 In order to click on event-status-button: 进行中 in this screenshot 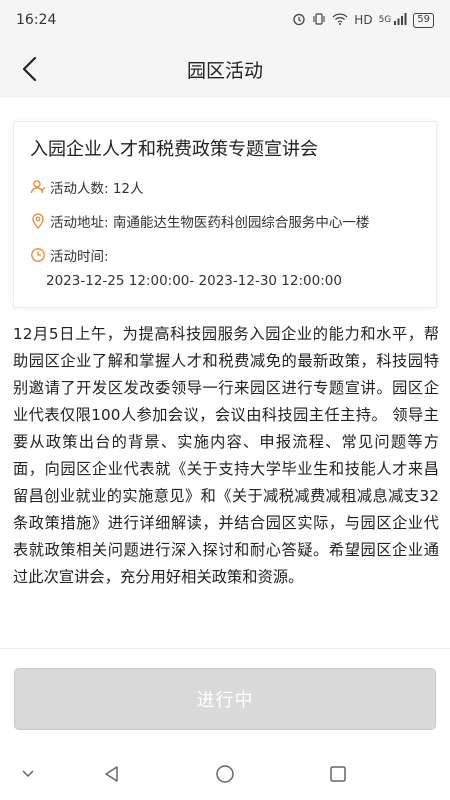, I will do `click(225, 699)`.